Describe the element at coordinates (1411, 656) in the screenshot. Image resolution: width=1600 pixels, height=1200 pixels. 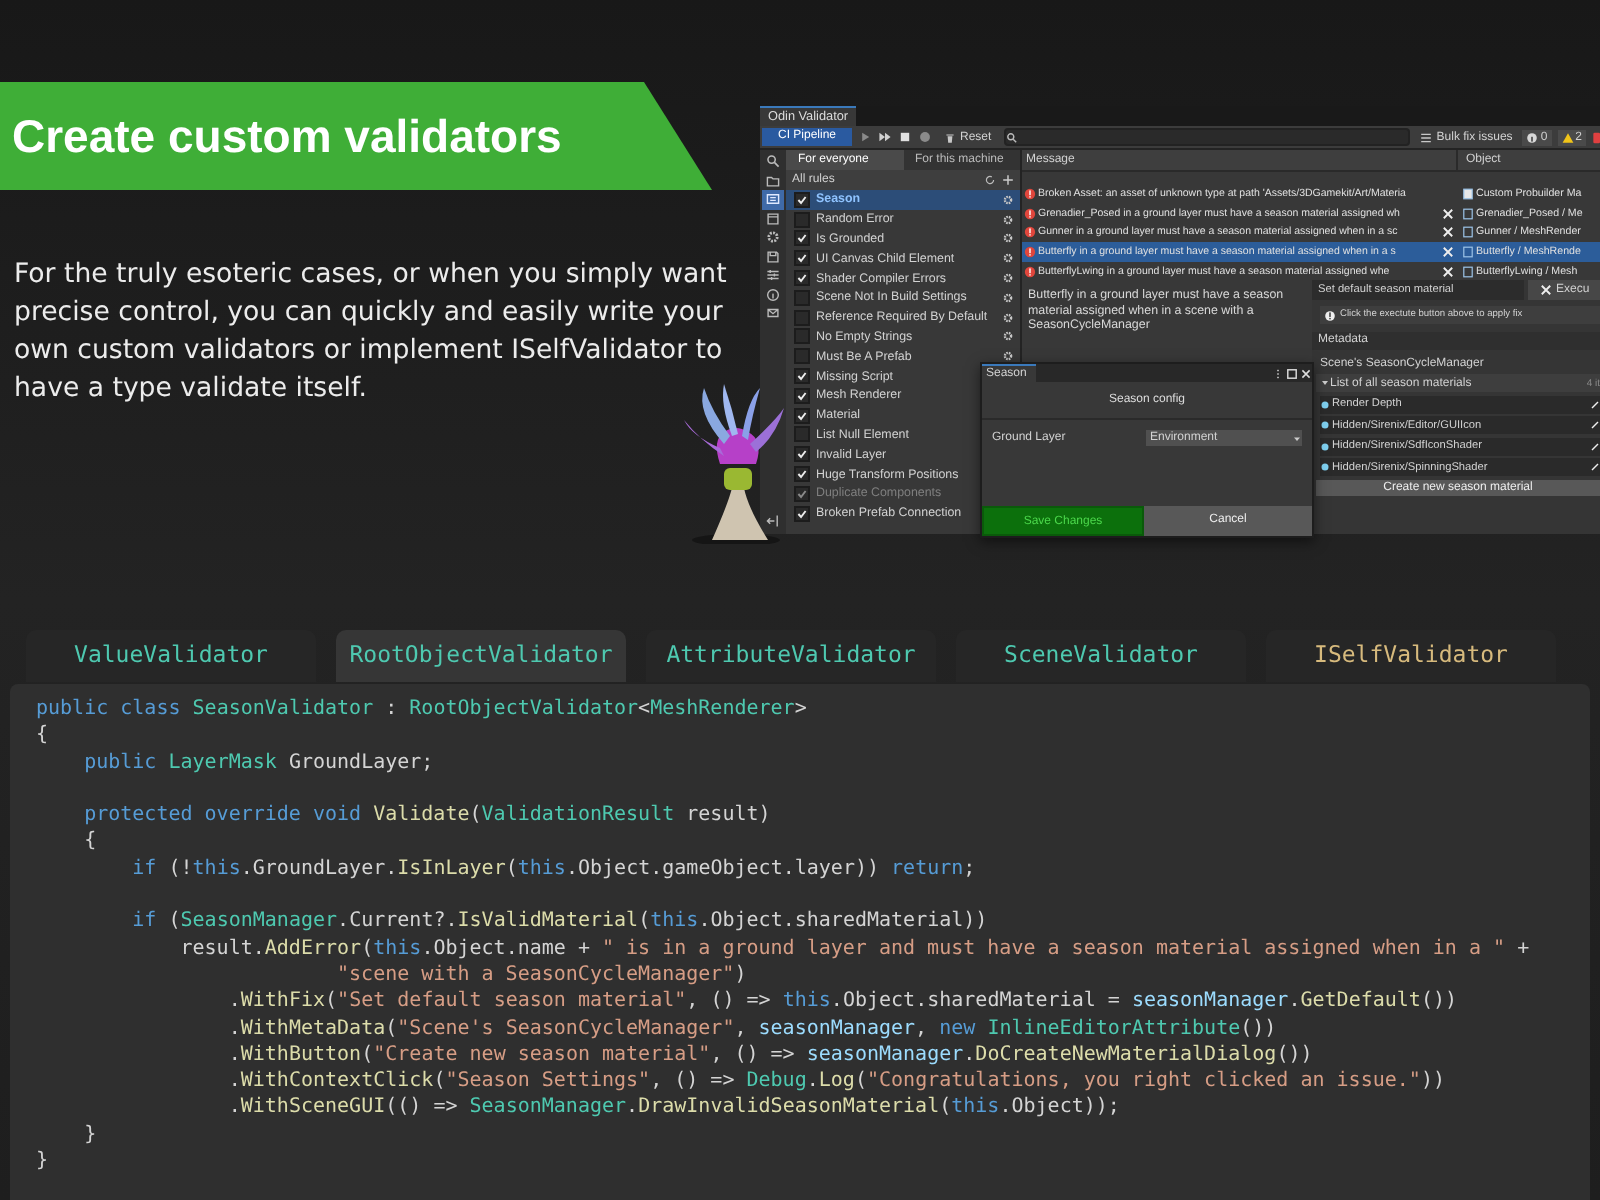
I see `code-tab: ISelfValidator` at that location.